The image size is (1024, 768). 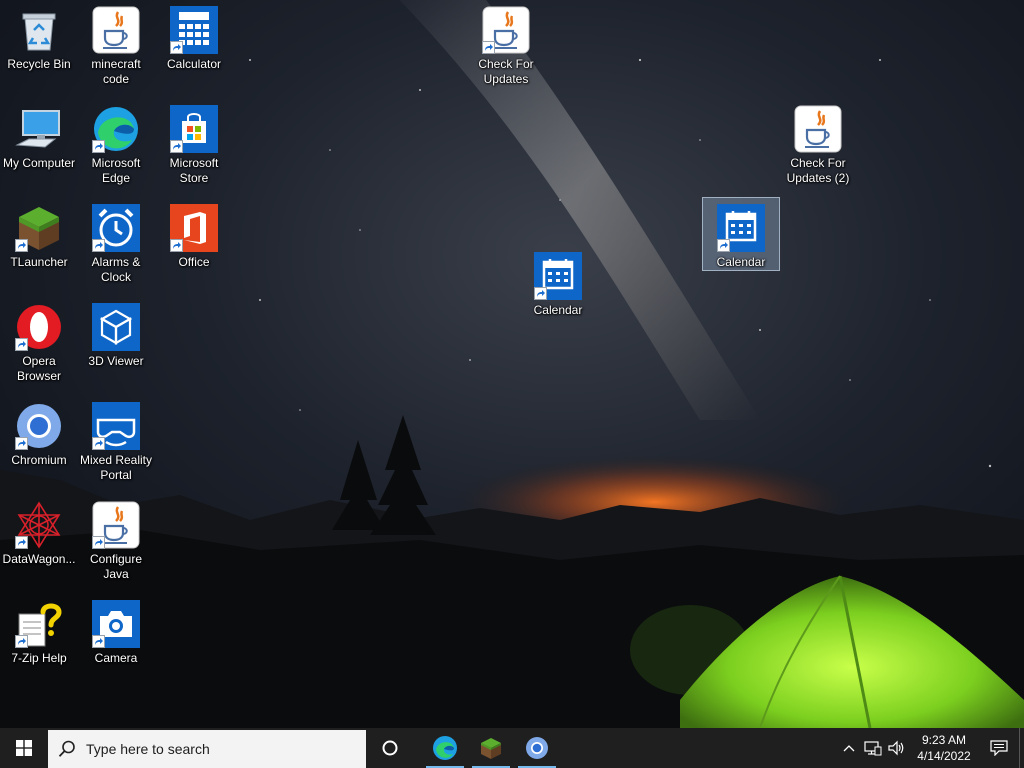 I want to click on desktop-icon-opera: Opera Browser, so click(x=39, y=340).